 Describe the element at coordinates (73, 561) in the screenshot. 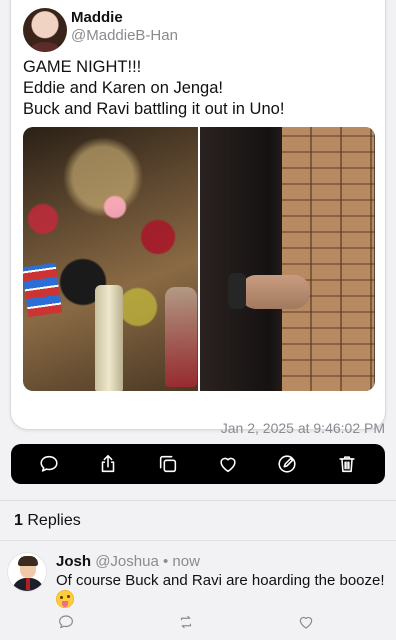

I see `reply-author-name: Josh` at that location.